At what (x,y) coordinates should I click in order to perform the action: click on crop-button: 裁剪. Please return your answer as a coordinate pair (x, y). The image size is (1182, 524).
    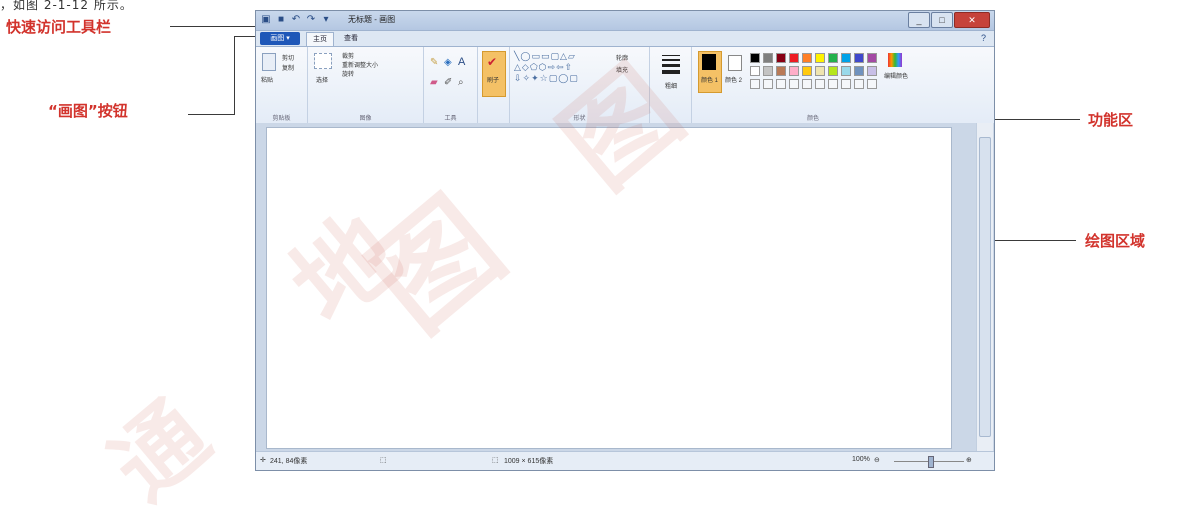
    Looking at the image, I should click on (348, 55).